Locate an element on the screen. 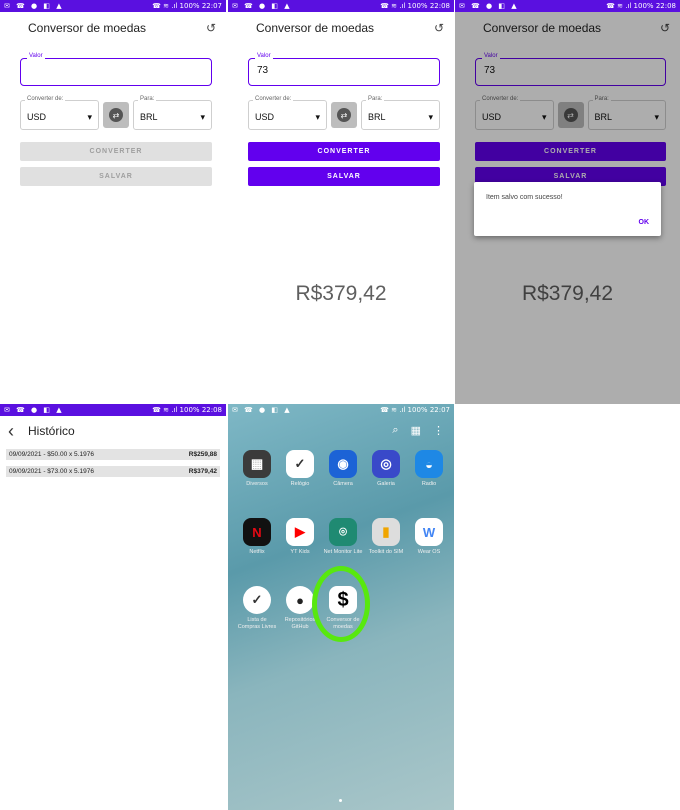  folder-icon: ▦ is located at coordinates (257, 464).